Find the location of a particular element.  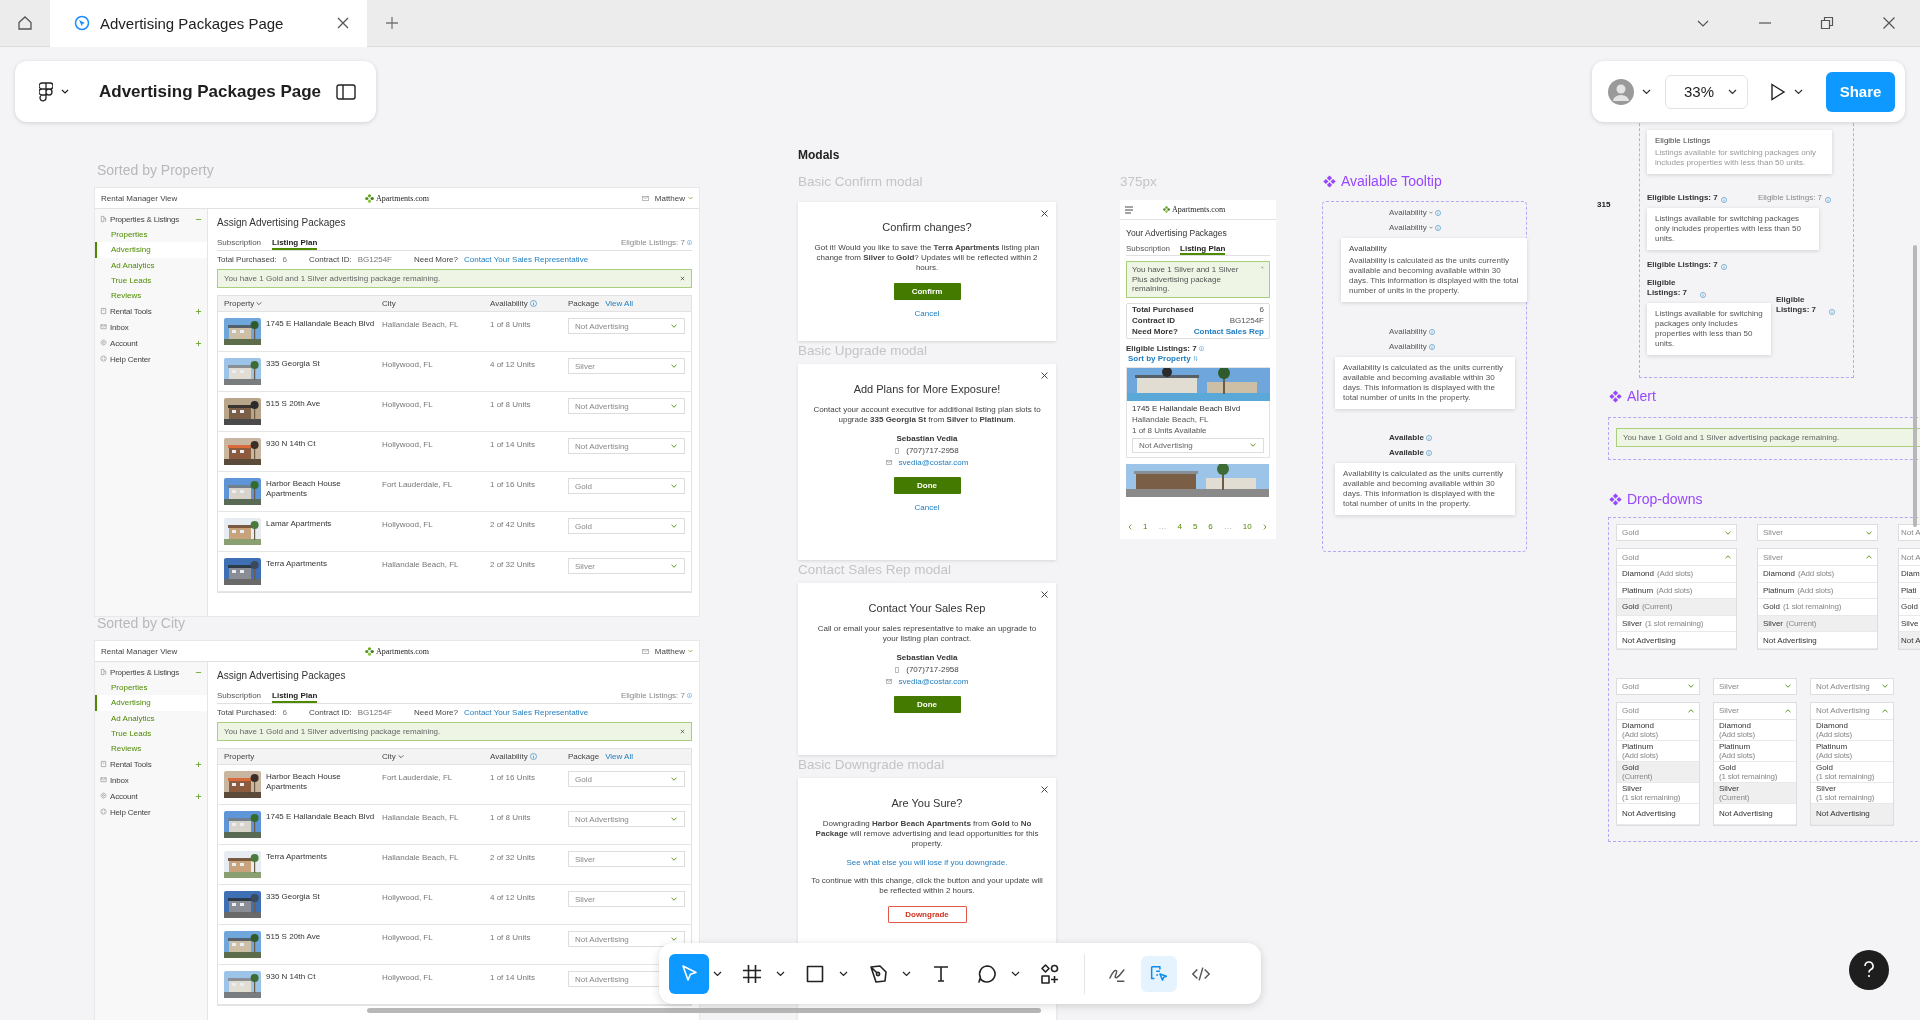

mode-button is located at coordinates (1159, 973).